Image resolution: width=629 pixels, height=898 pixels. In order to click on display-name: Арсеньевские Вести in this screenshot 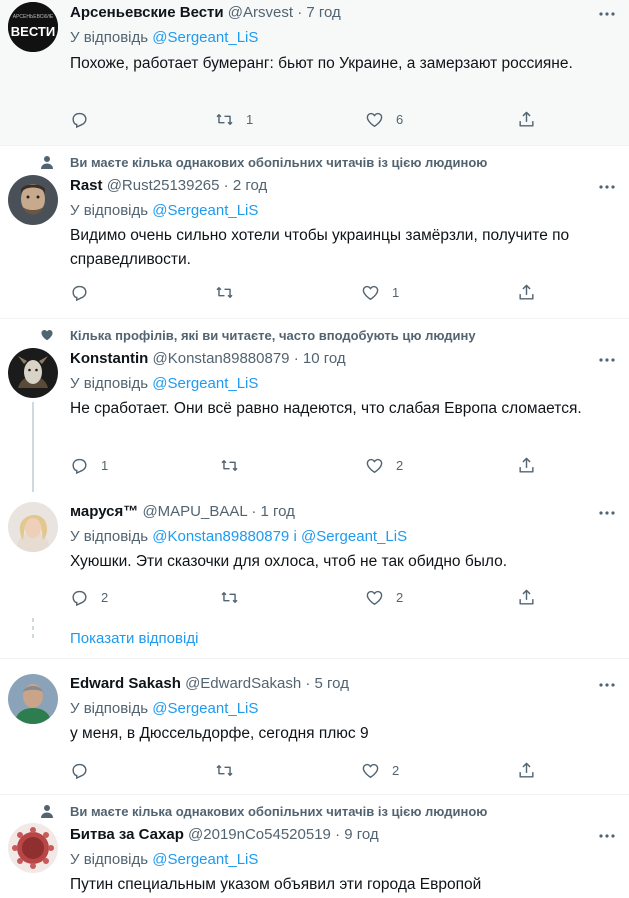, I will do `click(147, 12)`.